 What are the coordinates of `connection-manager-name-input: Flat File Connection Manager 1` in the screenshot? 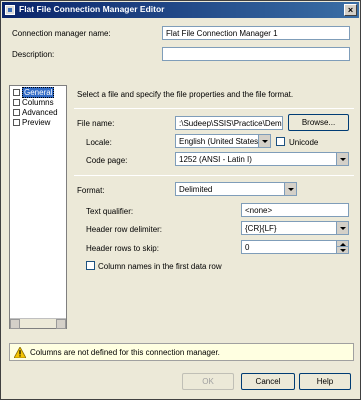 It's located at (256, 33).